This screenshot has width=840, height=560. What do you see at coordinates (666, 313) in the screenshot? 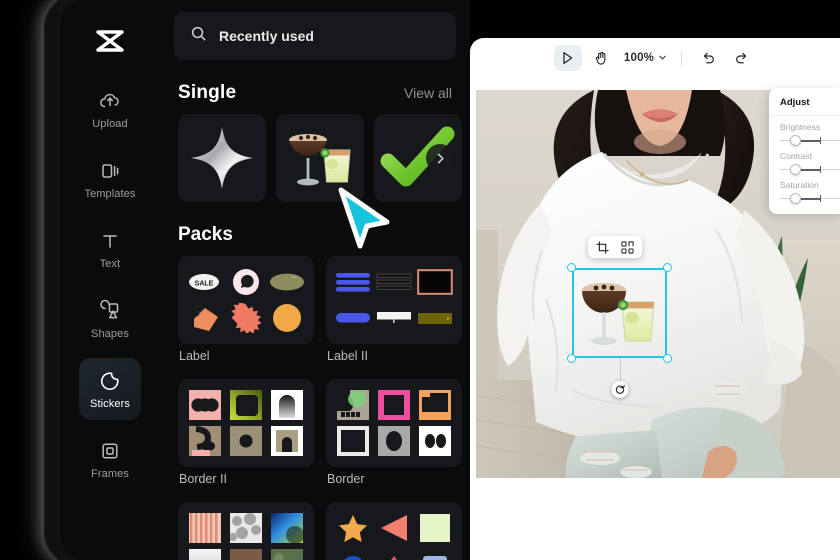
I see `selection-edge-right` at bounding box center [666, 313].